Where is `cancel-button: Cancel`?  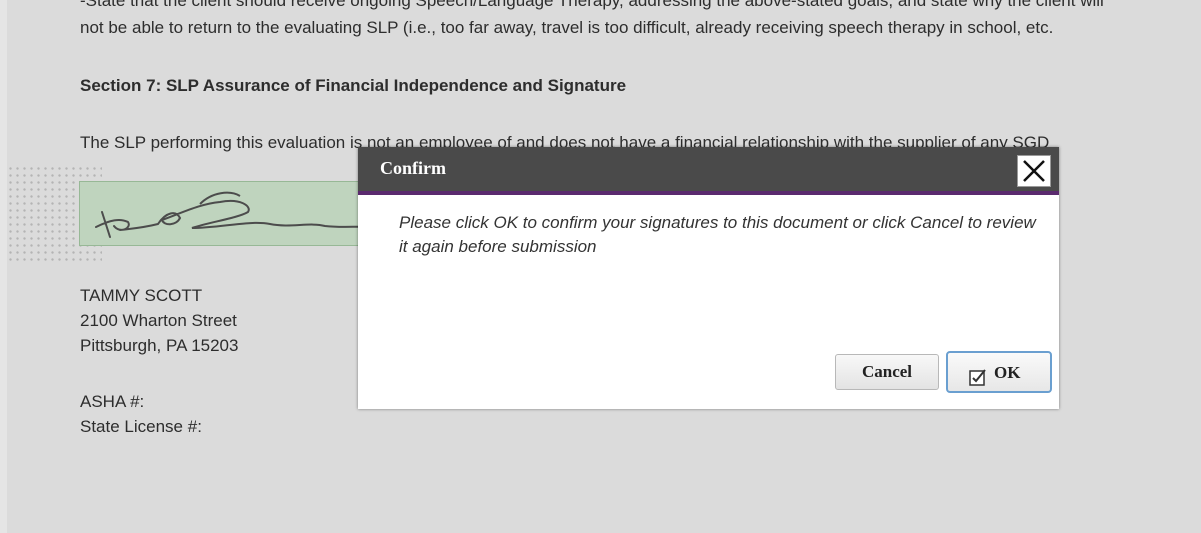
cancel-button: Cancel is located at coordinates (887, 372).